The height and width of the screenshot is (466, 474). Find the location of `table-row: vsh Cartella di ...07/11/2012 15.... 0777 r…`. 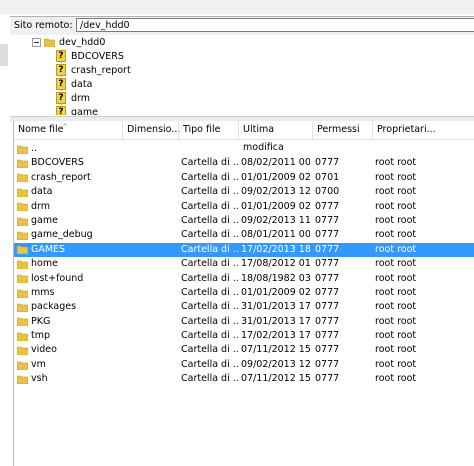

table-row: vsh Cartella di ...07/11/2012 15.... 0777 r… is located at coordinates (244, 379).